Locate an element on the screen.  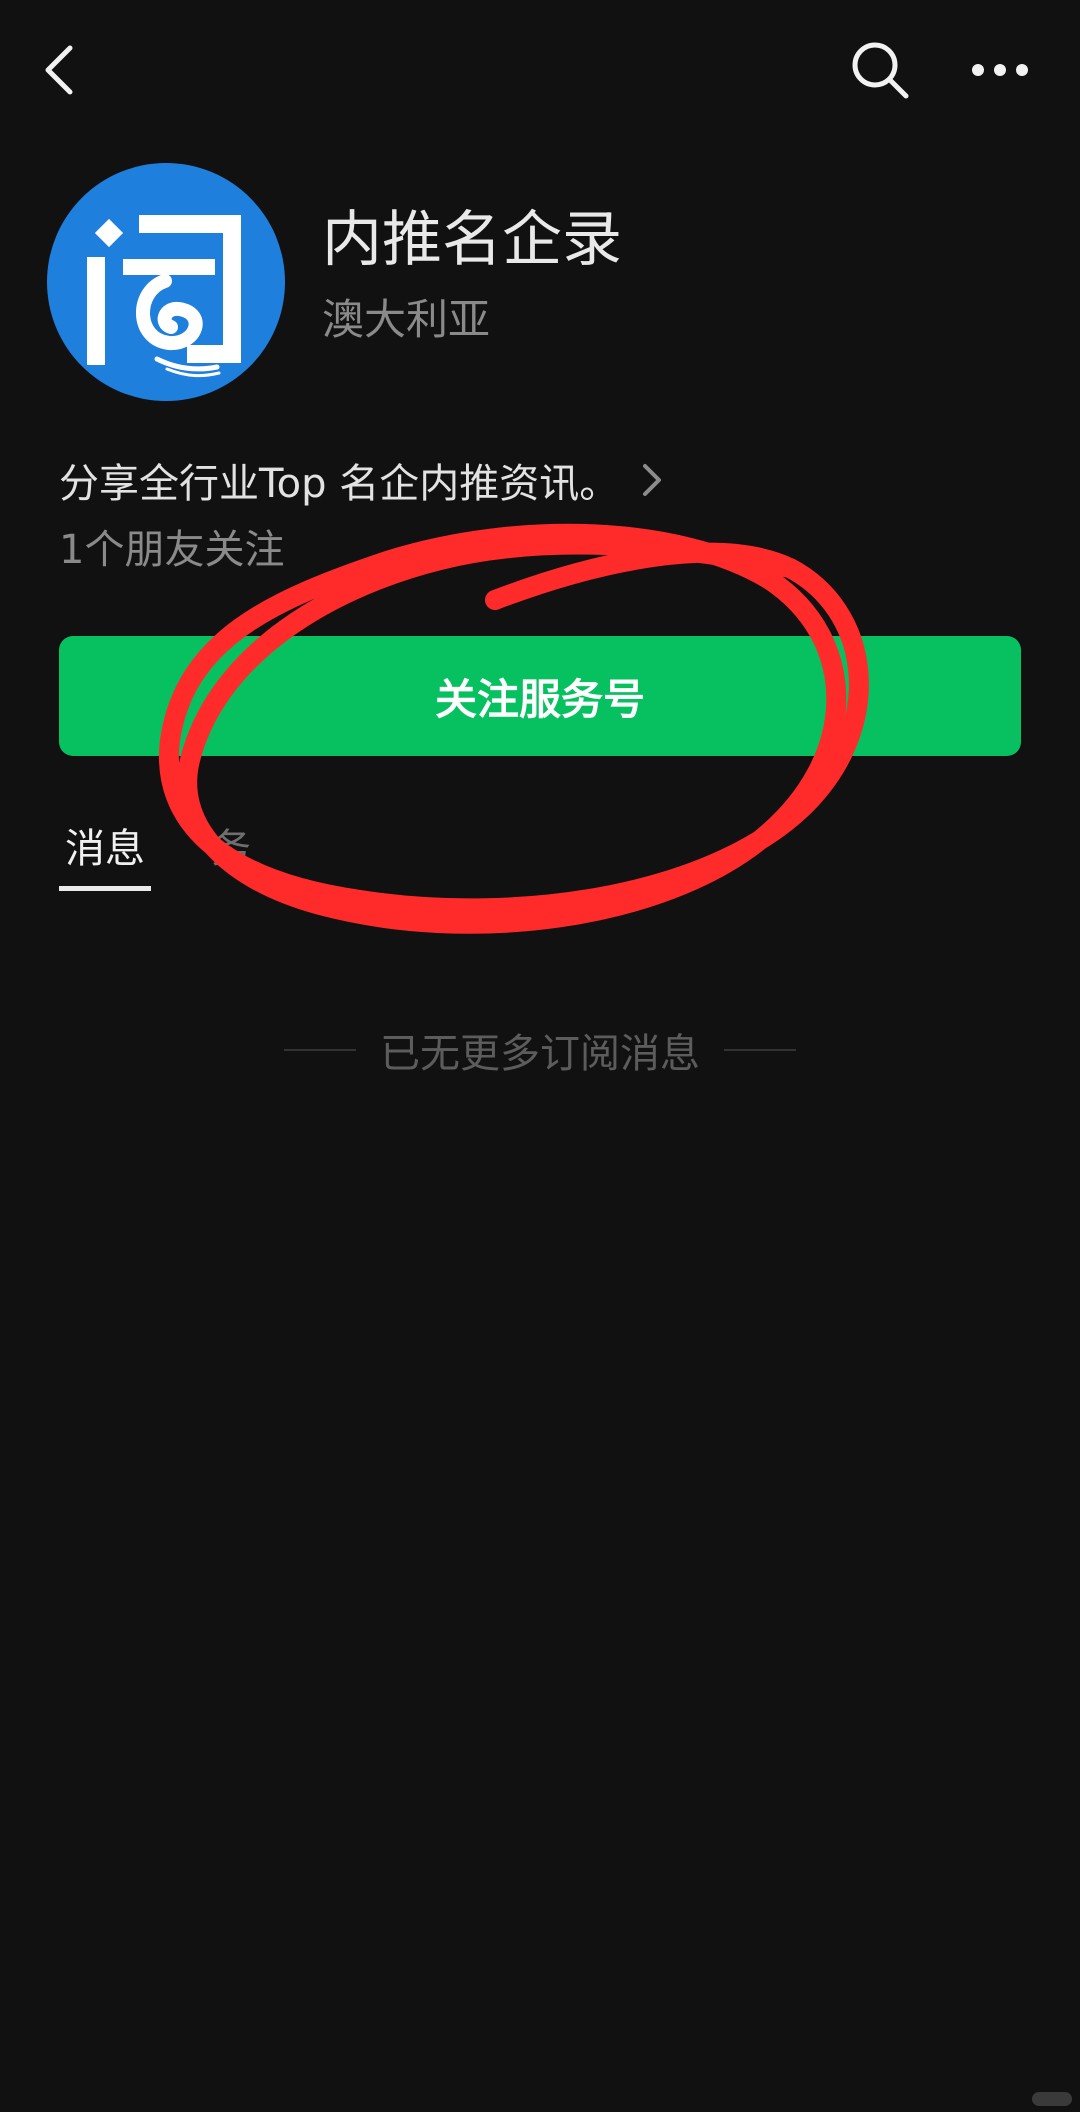
search-icon is located at coordinates (880, 70).